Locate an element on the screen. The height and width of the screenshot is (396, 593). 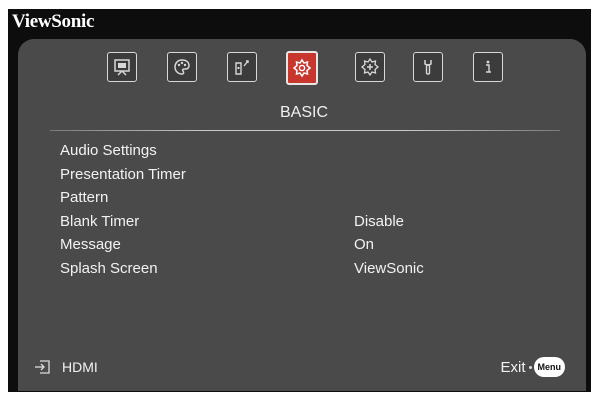
menu-item-label: Blank Timer is located at coordinates (100, 221).